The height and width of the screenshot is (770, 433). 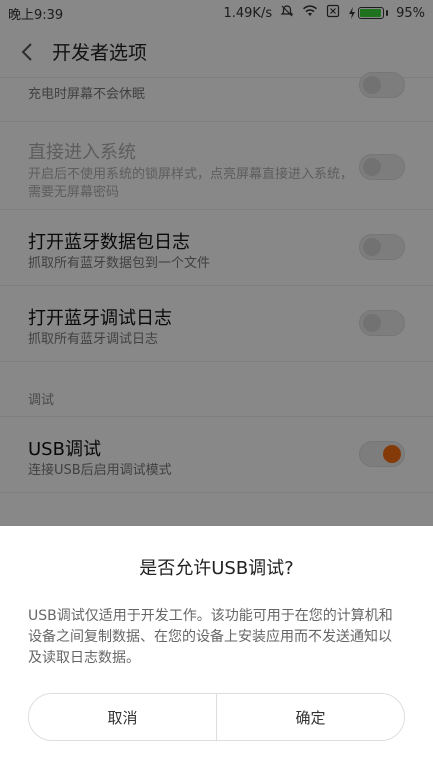 I want to click on confirm-button: 确定, so click(x=310, y=717).